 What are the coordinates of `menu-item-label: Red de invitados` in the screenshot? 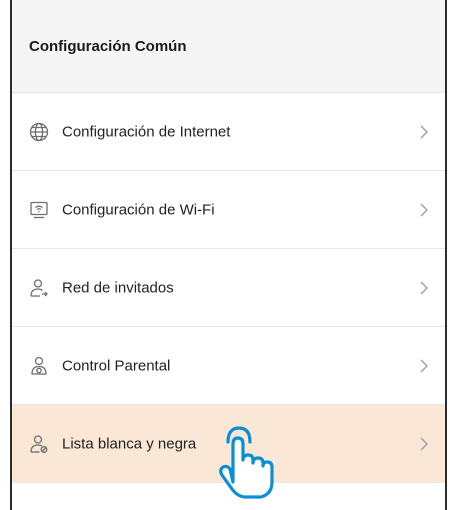 It's located at (118, 287).